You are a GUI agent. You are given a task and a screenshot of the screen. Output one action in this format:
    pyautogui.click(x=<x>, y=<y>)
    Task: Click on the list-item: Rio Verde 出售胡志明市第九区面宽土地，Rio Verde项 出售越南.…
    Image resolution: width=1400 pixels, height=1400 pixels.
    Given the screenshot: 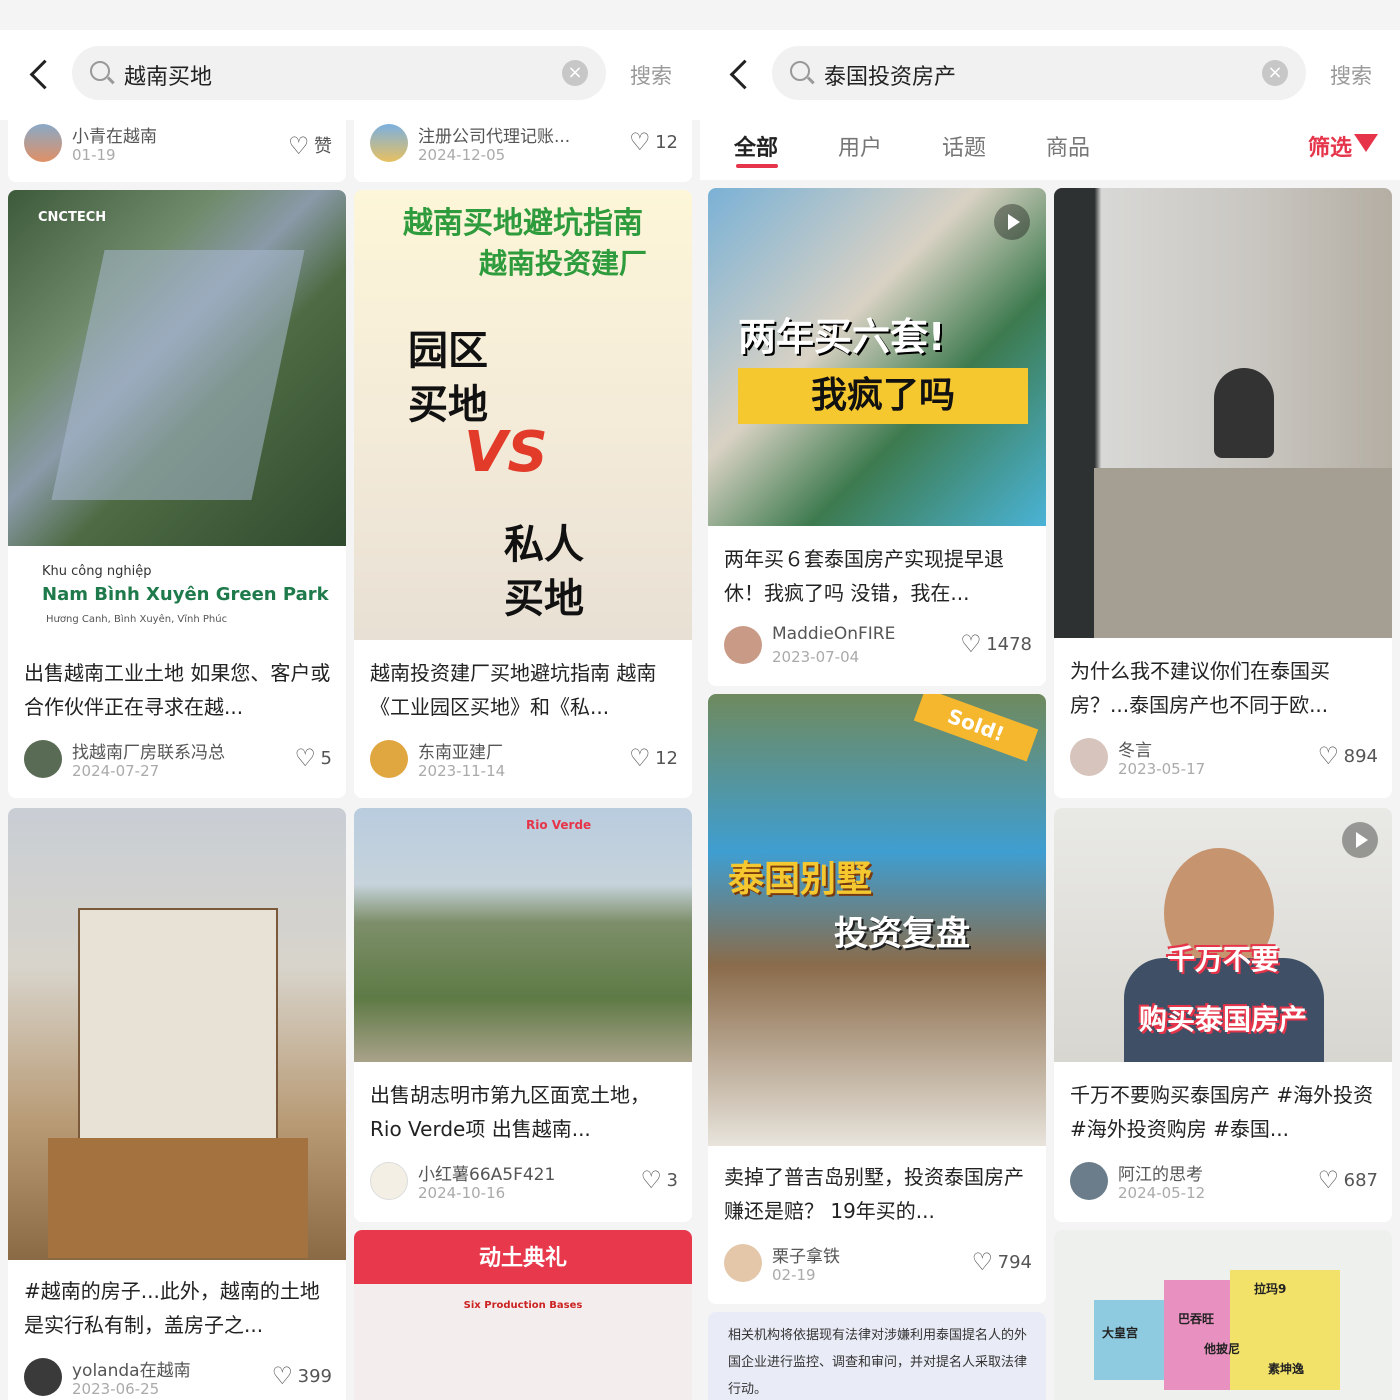 What is the action you would take?
    pyautogui.click(x=523, y=1015)
    